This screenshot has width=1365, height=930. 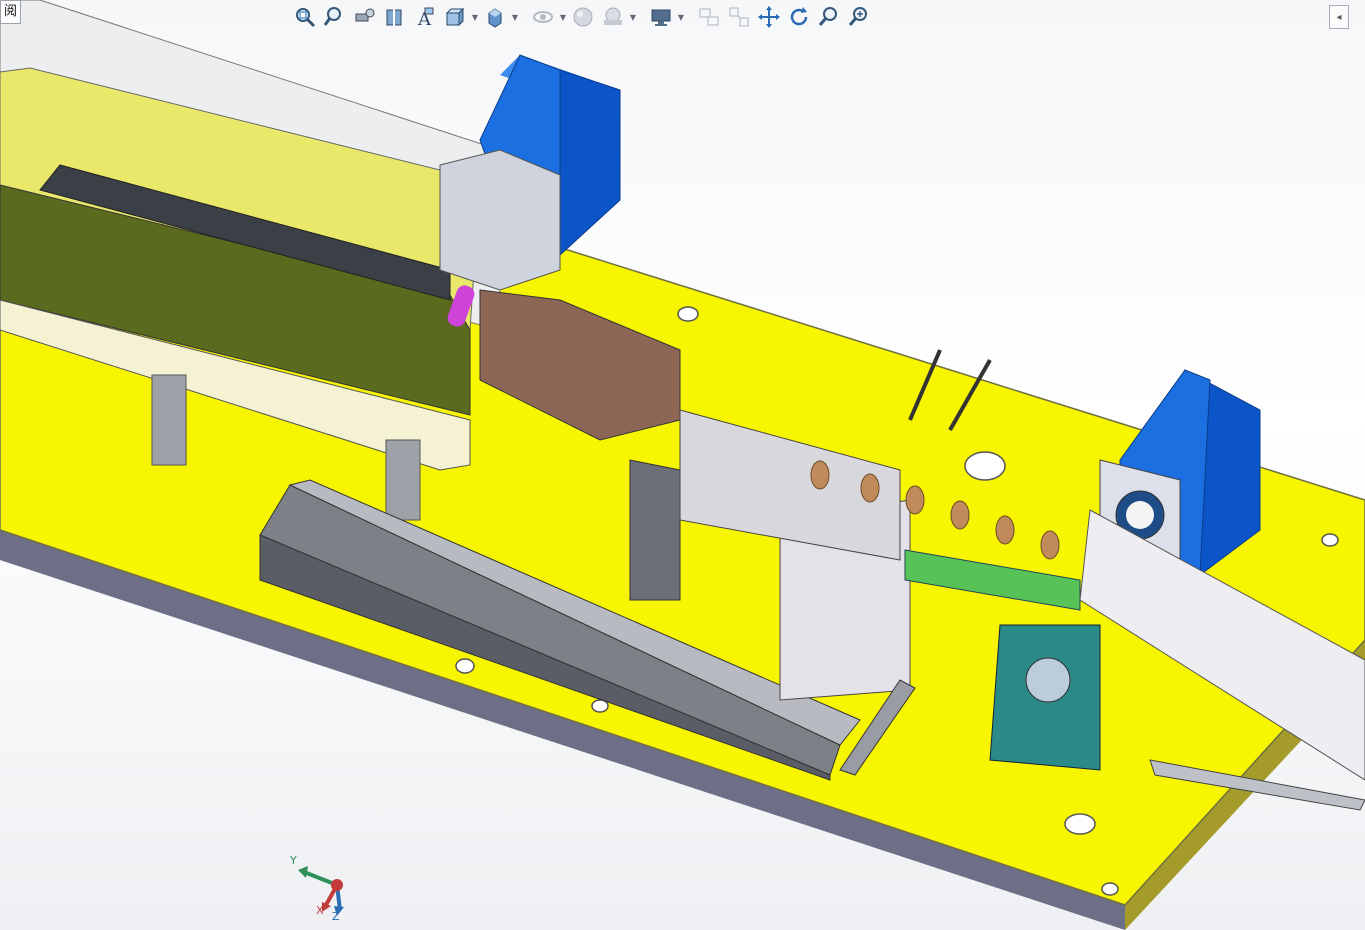 What do you see at coordinates (395, 17) in the screenshot?
I see `section-view-icon` at bounding box center [395, 17].